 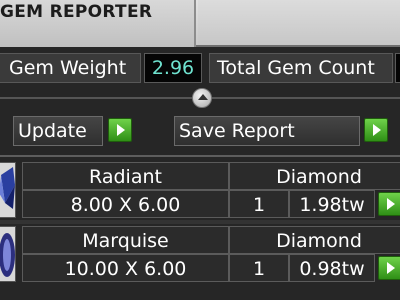 I want to click on gem-cut-cell: Marquise, so click(x=125, y=240).